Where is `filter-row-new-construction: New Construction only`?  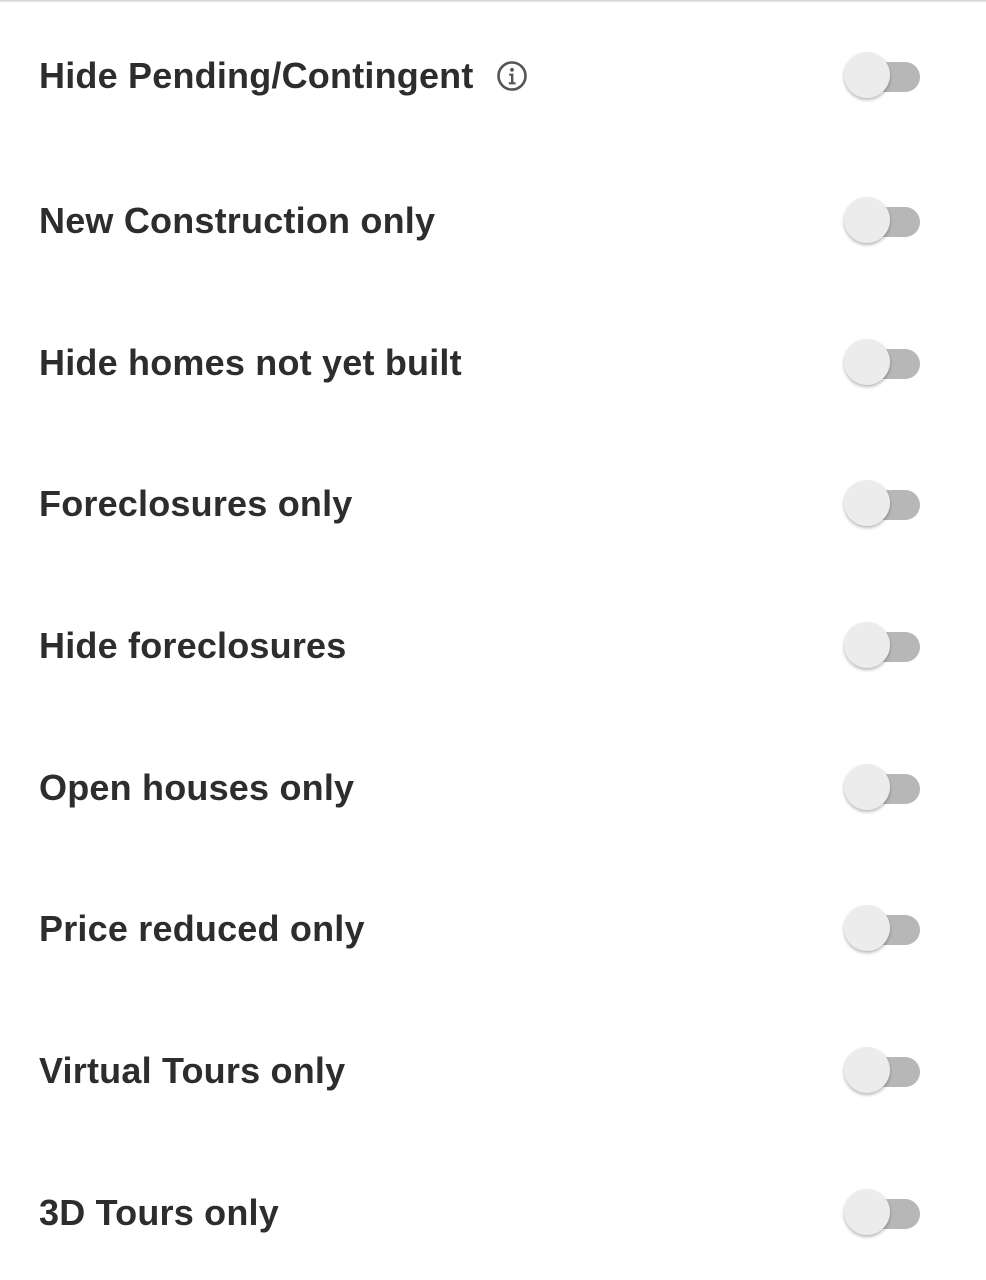
filter-row-new-construction: New Construction only is located at coordinates (493, 221).